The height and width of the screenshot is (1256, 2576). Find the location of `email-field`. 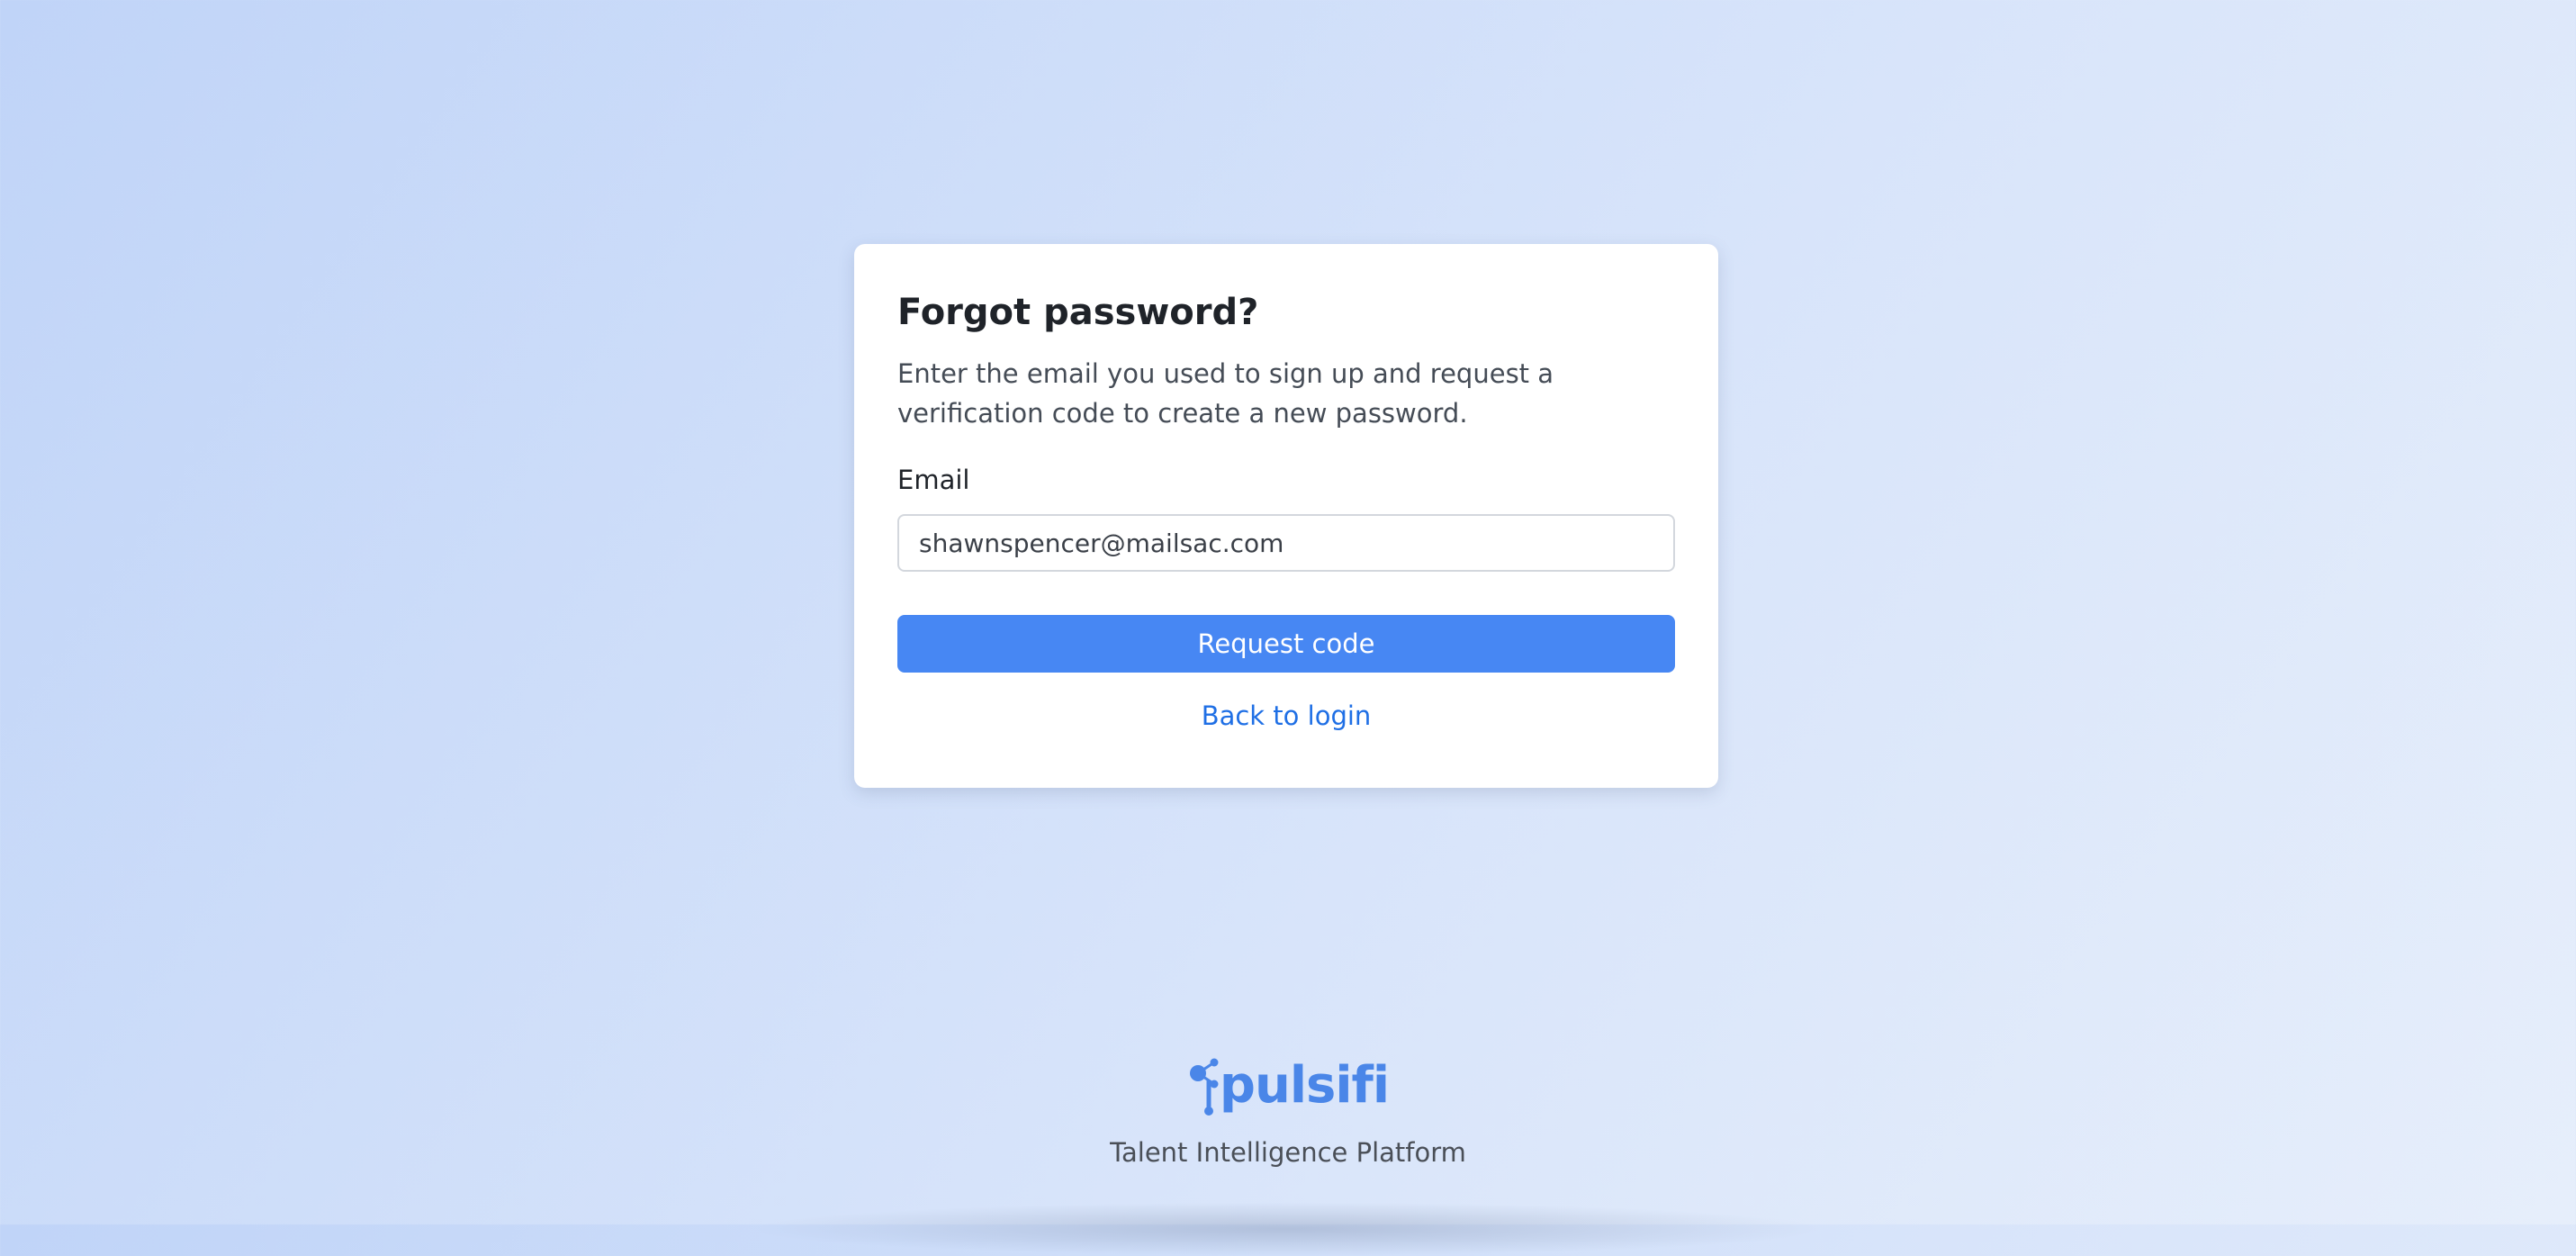

email-field is located at coordinates (1286, 543).